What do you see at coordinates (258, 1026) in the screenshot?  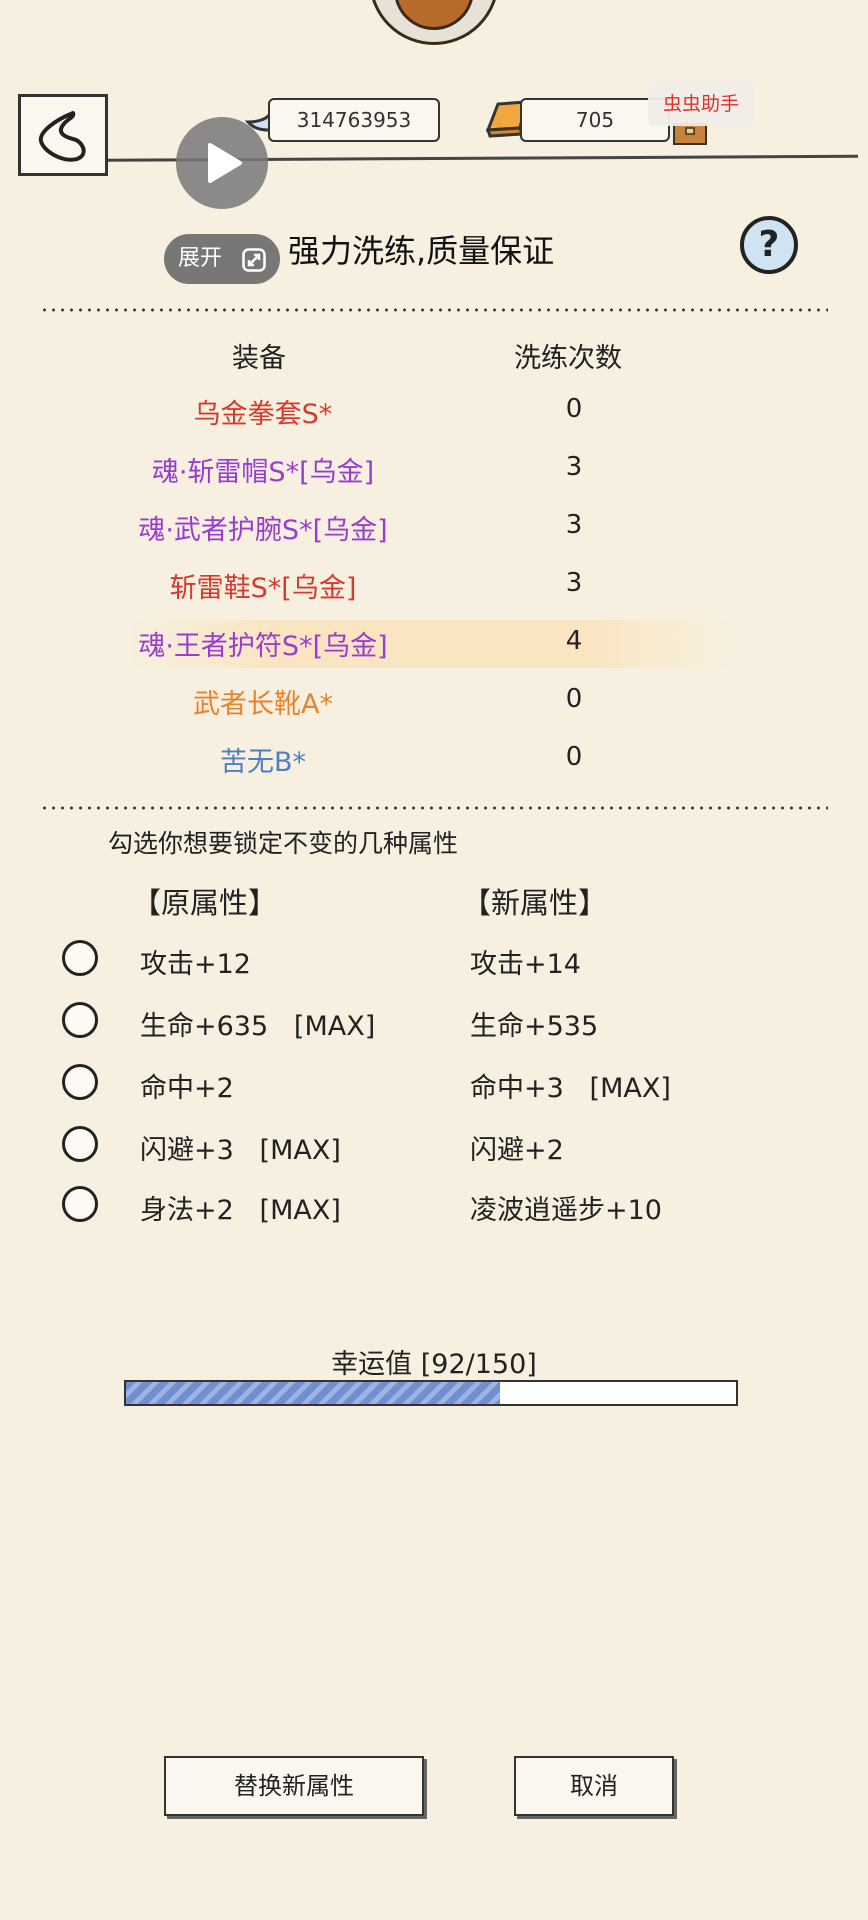 I see `old-attribute: 生命+635 [MAX]` at bounding box center [258, 1026].